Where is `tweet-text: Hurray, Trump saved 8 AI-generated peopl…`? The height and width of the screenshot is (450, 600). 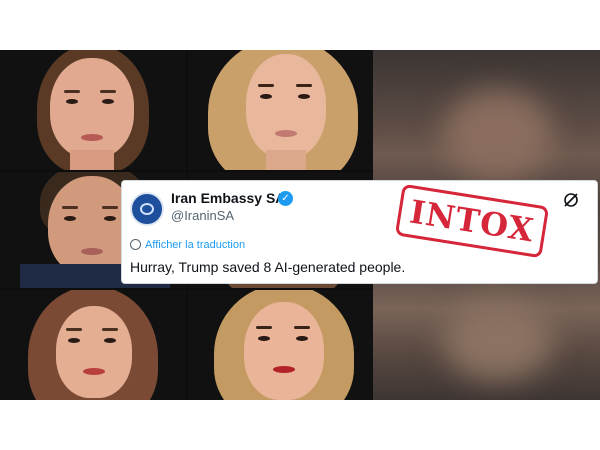 tweet-text: Hurray, Trump saved 8 AI-generated peopl… is located at coordinates (268, 267).